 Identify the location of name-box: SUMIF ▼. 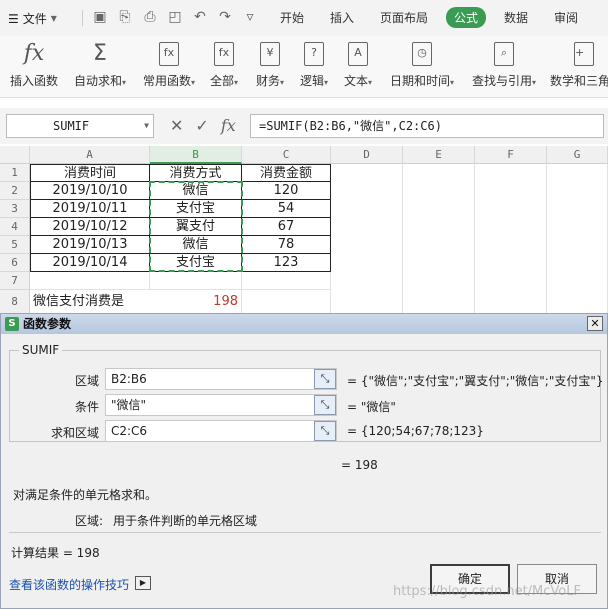
(80, 126).